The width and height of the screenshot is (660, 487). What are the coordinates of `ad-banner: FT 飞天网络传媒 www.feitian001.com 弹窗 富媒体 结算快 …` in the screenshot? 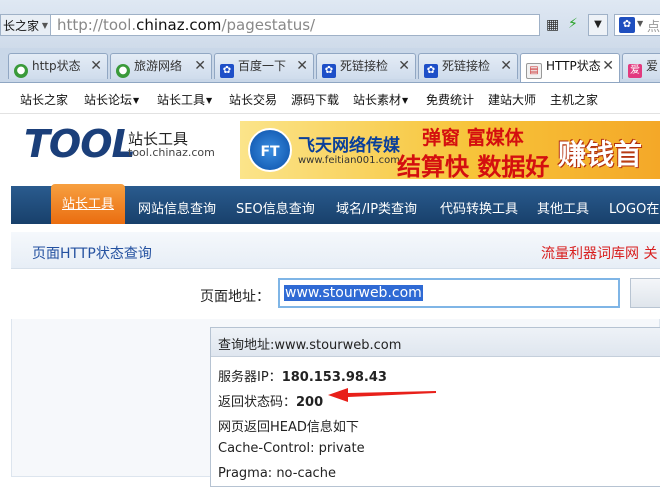 It's located at (450, 150).